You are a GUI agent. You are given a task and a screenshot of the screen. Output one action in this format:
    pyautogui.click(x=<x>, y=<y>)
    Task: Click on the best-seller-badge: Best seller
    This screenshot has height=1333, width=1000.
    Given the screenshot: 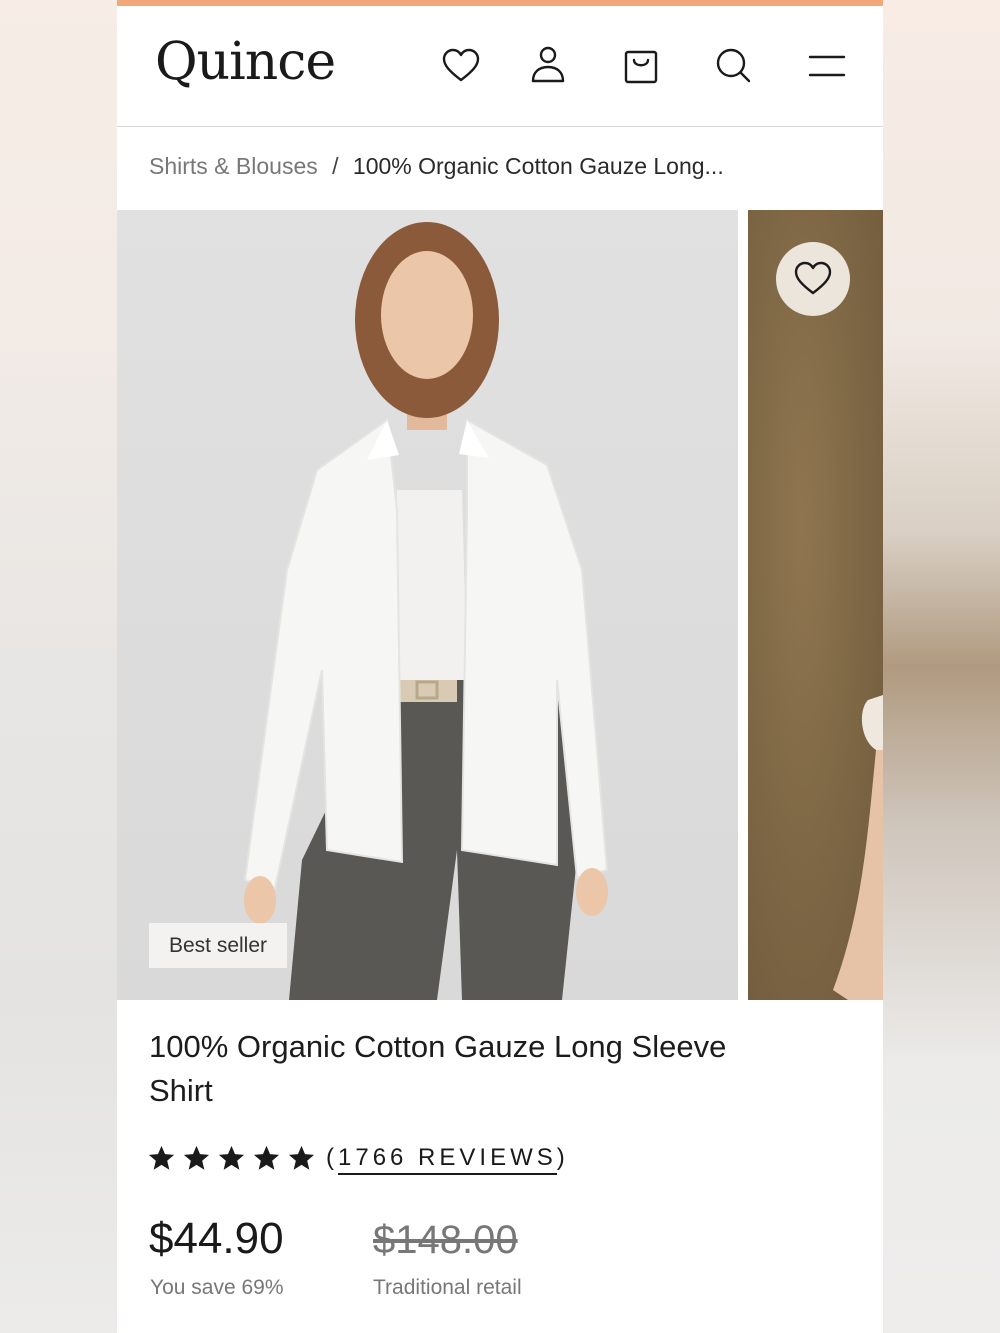 What is the action you would take?
    pyautogui.click(x=218, y=945)
    